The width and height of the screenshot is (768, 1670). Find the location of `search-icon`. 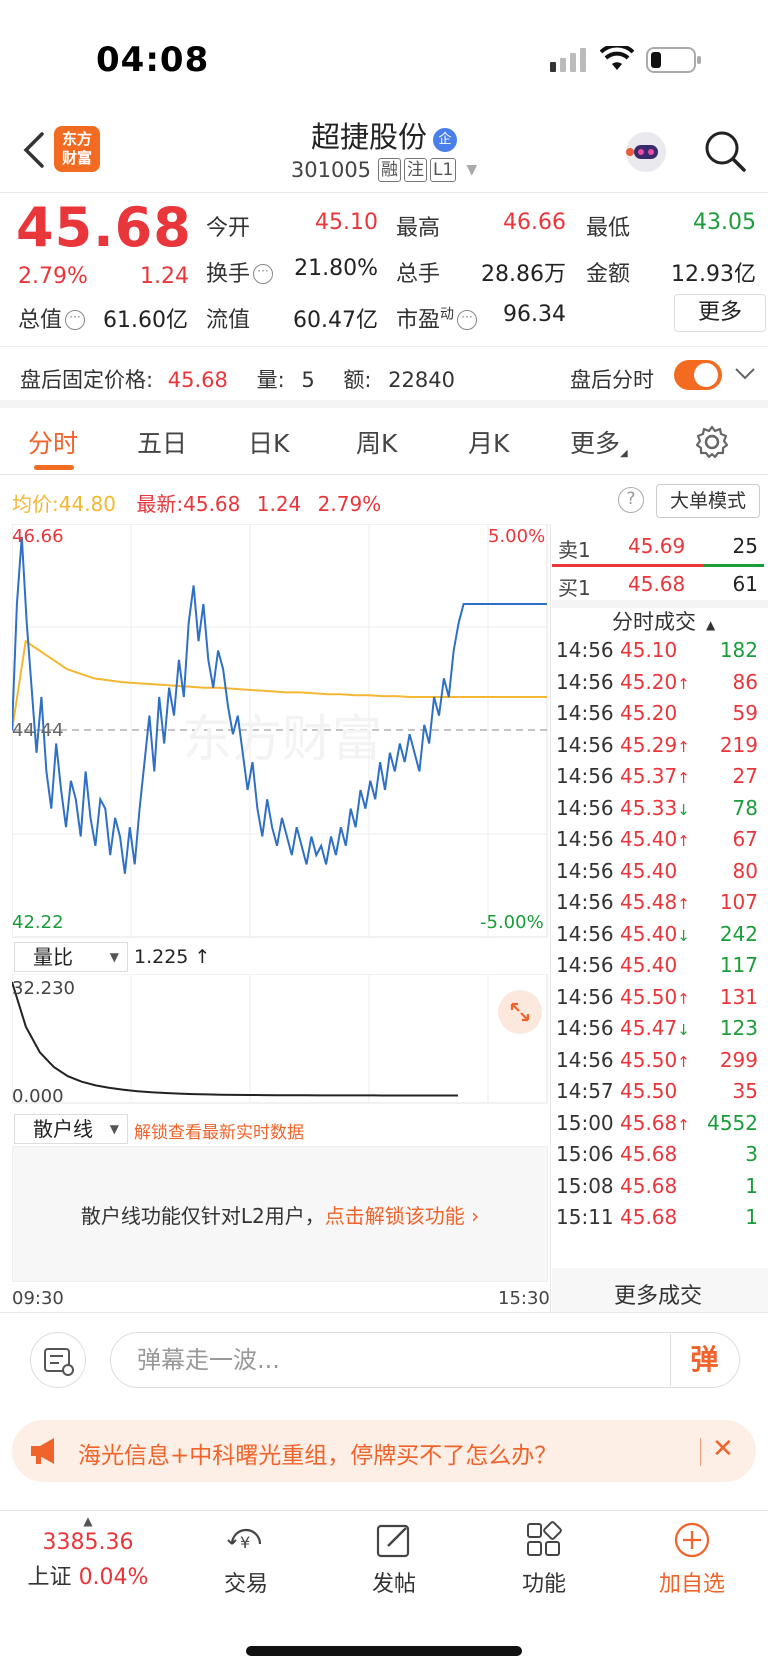

search-icon is located at coordinates (726, 152).